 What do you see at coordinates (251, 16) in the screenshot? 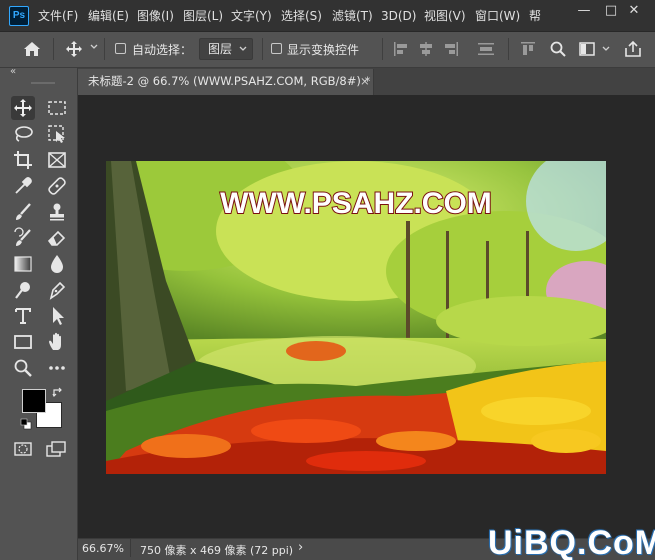
I see `menu-type: 文字(Y)` at bounding box center [251, 16].